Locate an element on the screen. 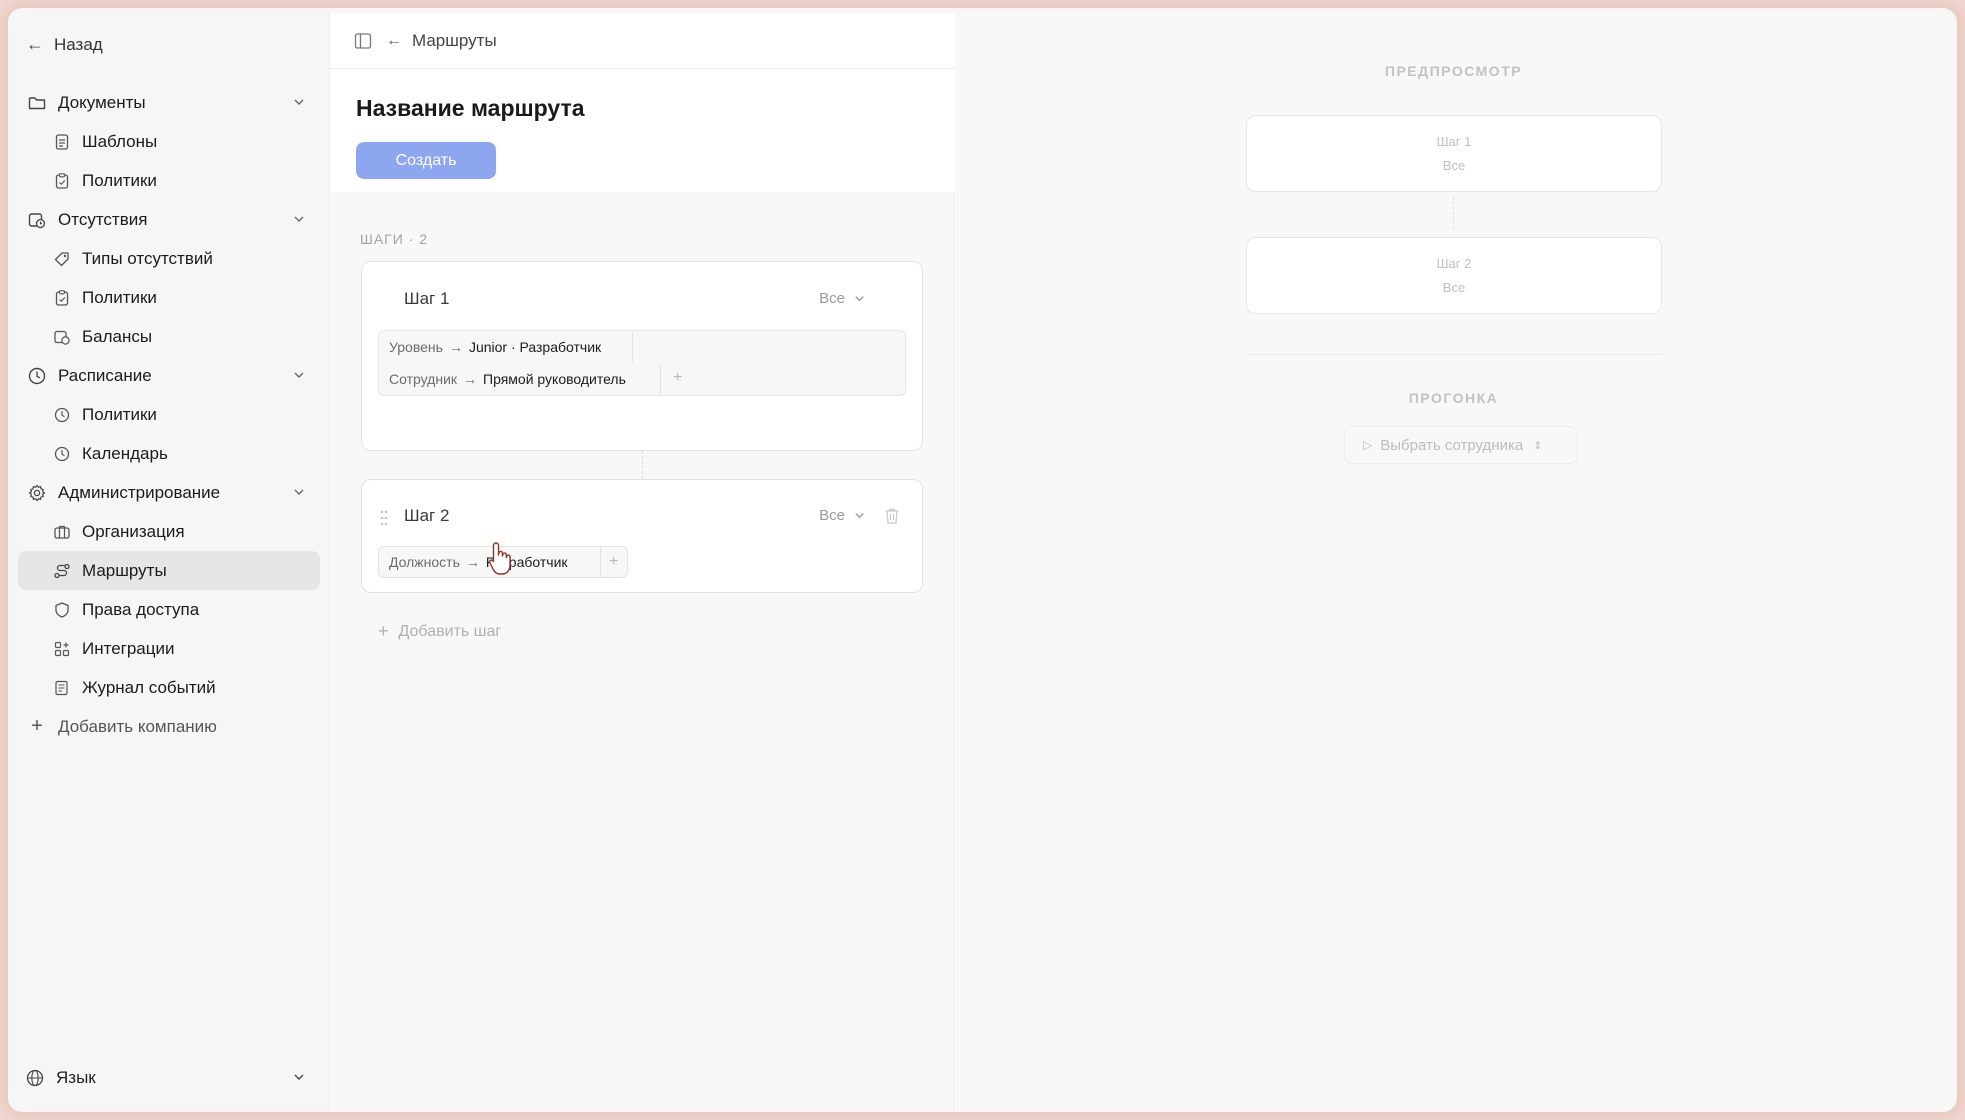  select-employee-label: Выбрать сотрудника is located at coordinates (1452, 445).